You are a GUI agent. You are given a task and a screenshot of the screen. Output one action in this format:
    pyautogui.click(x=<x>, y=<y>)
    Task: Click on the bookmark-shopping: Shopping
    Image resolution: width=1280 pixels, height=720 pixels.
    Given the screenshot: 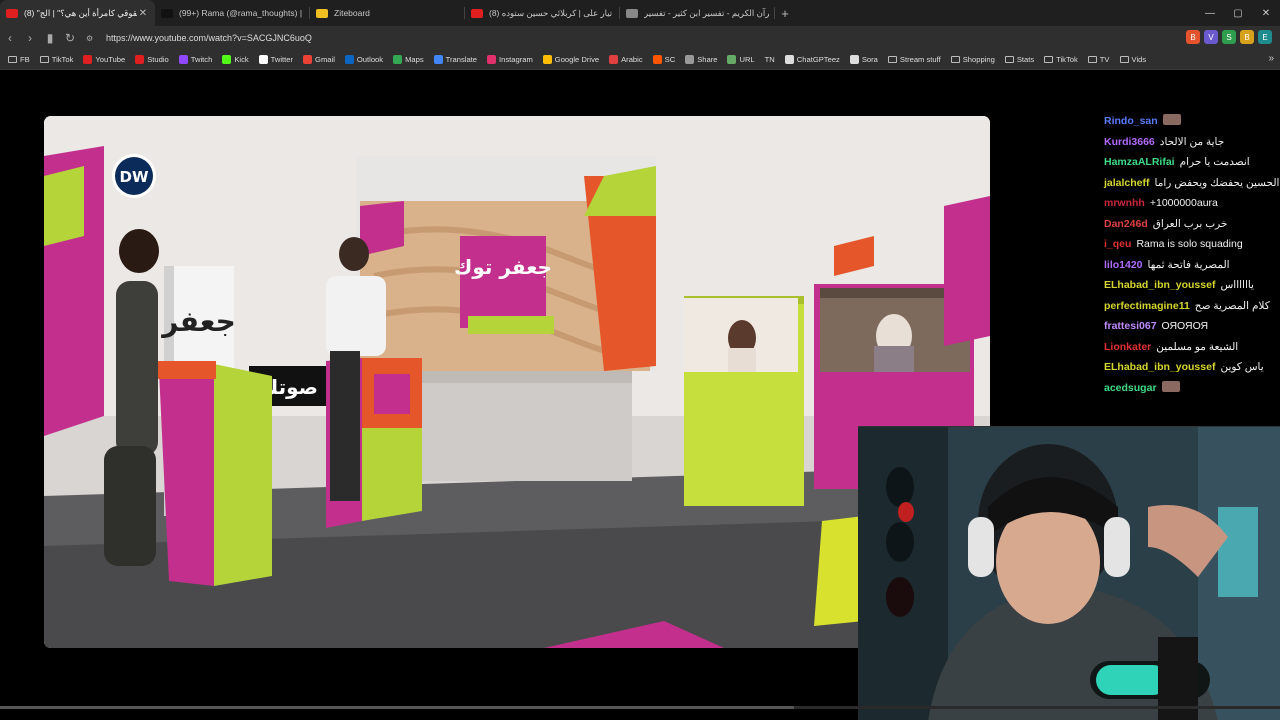 What is the action you would take?
    pyautogui.click(x=972, y=59)
    